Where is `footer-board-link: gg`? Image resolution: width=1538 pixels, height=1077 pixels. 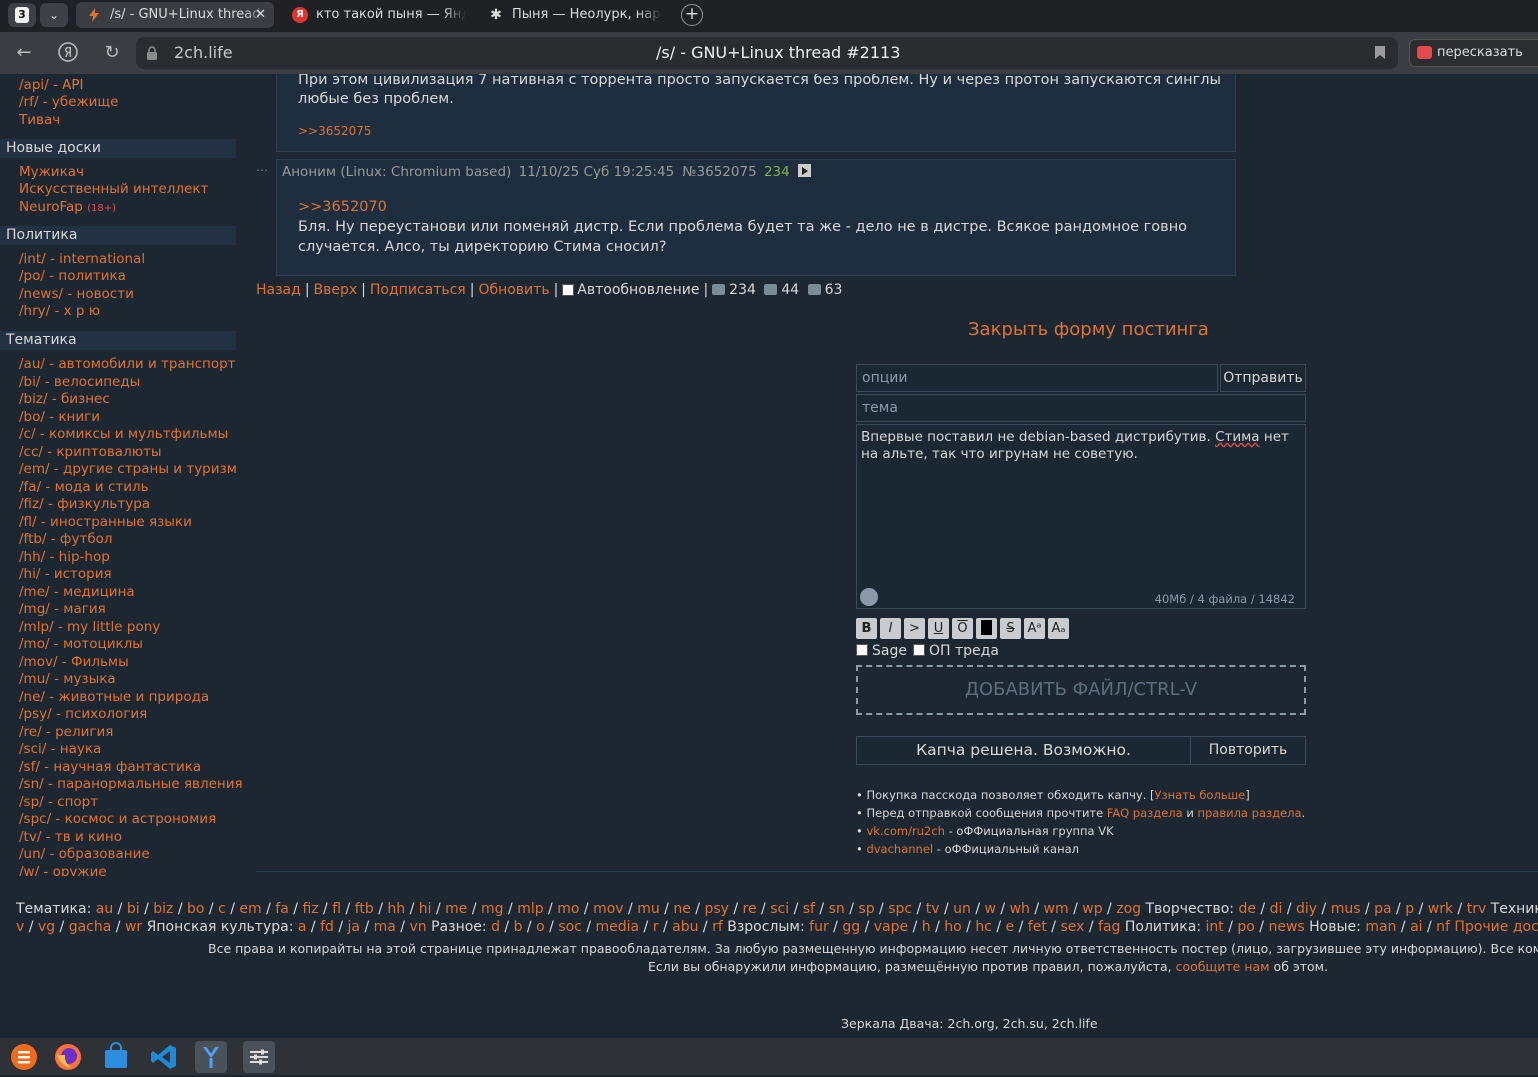
footer-board-link: gg is located at coordinates (851, 927).